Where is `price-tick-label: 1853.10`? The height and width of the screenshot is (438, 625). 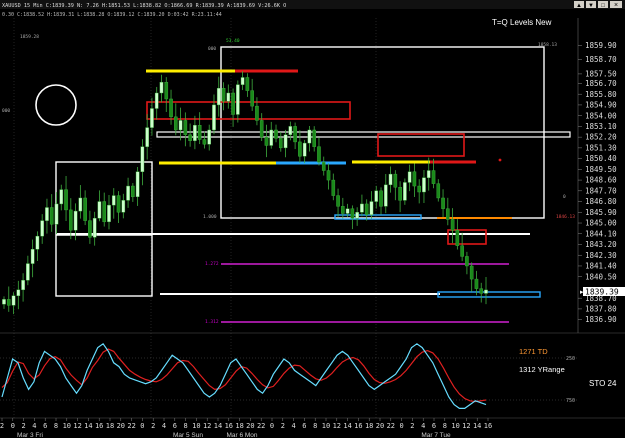 price-tick-label: 1853.10 is located at coordinates (601, 126).